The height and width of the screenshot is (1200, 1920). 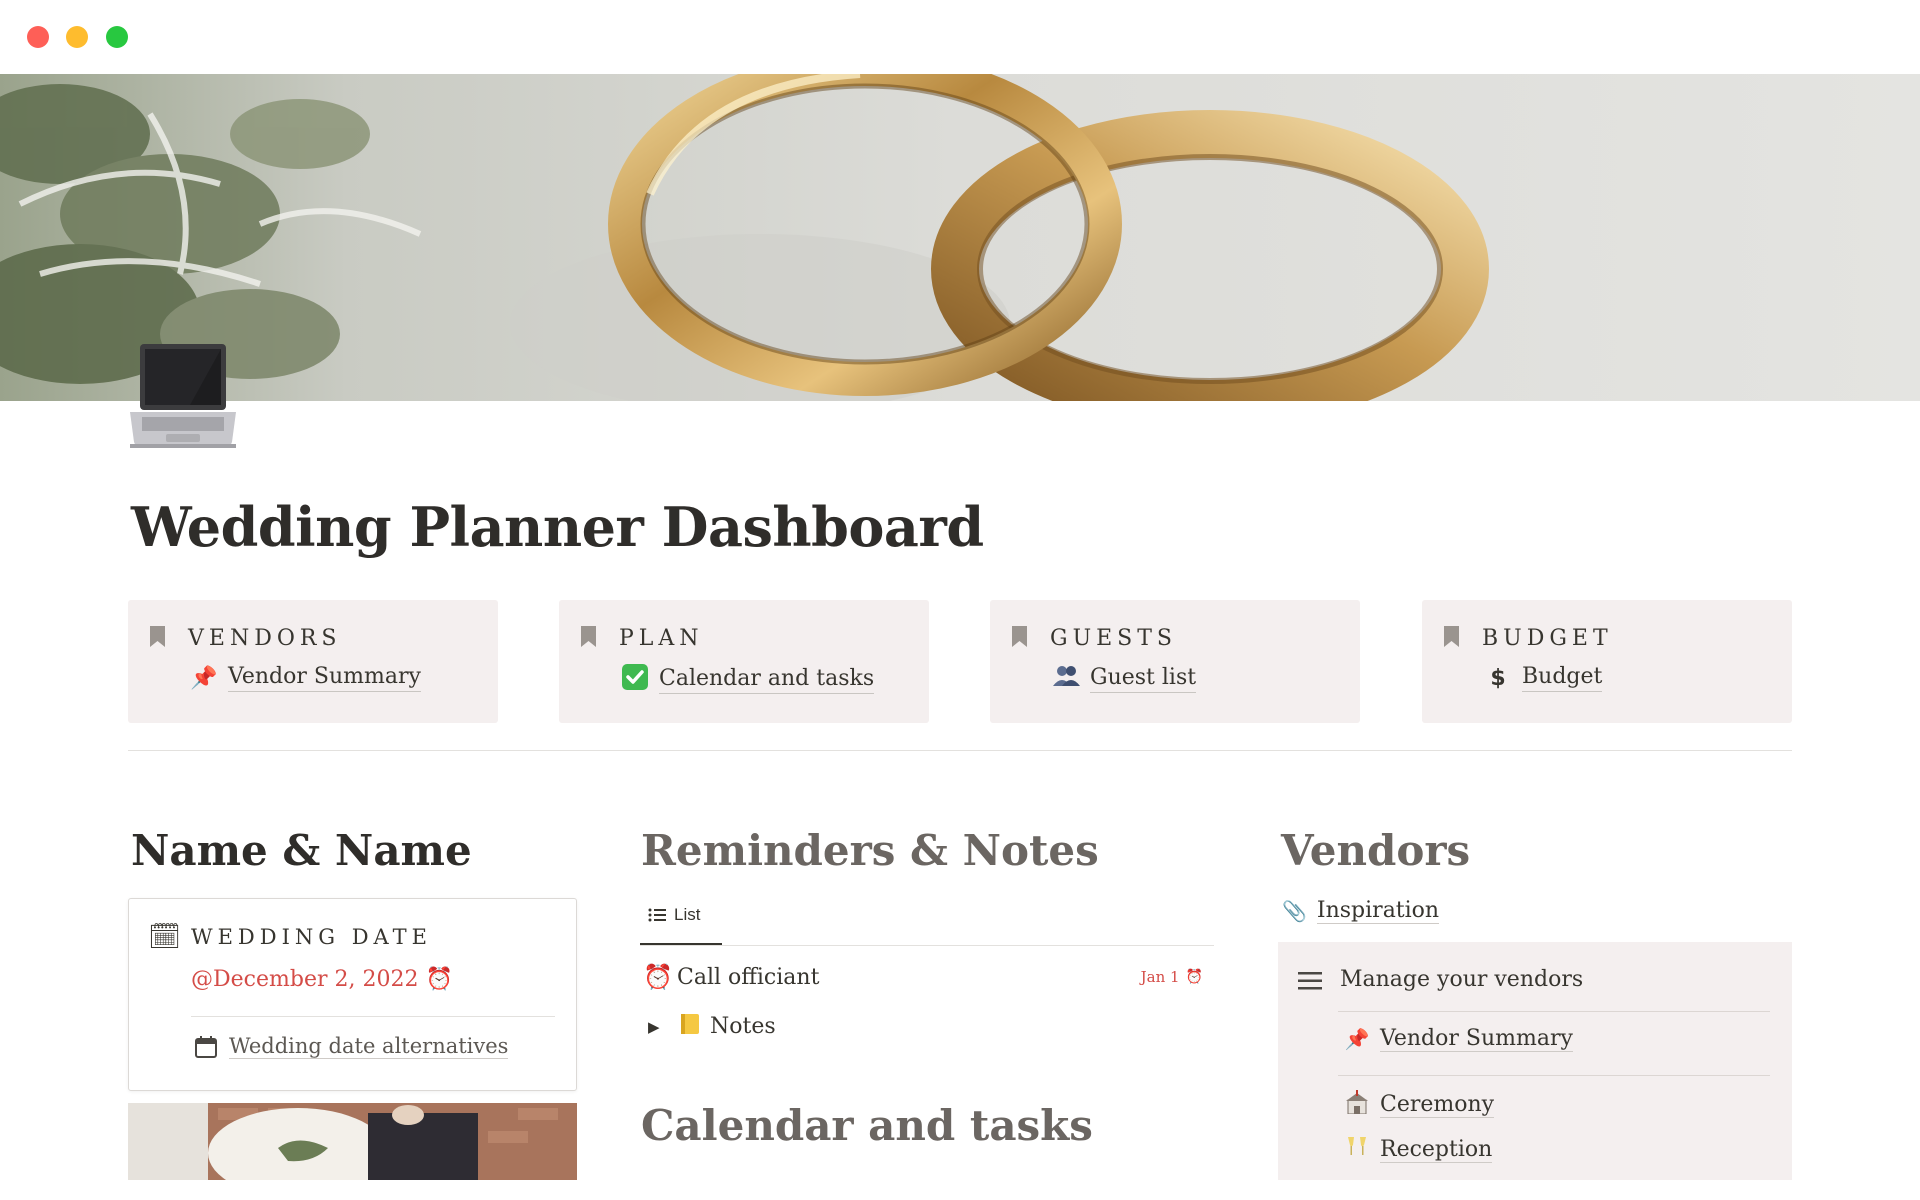 What do you see at coordinates (1361, 911) in the screenshot?
I see `inspiration-link: 📎 Inspiration` at bounding box center [1361, 911].